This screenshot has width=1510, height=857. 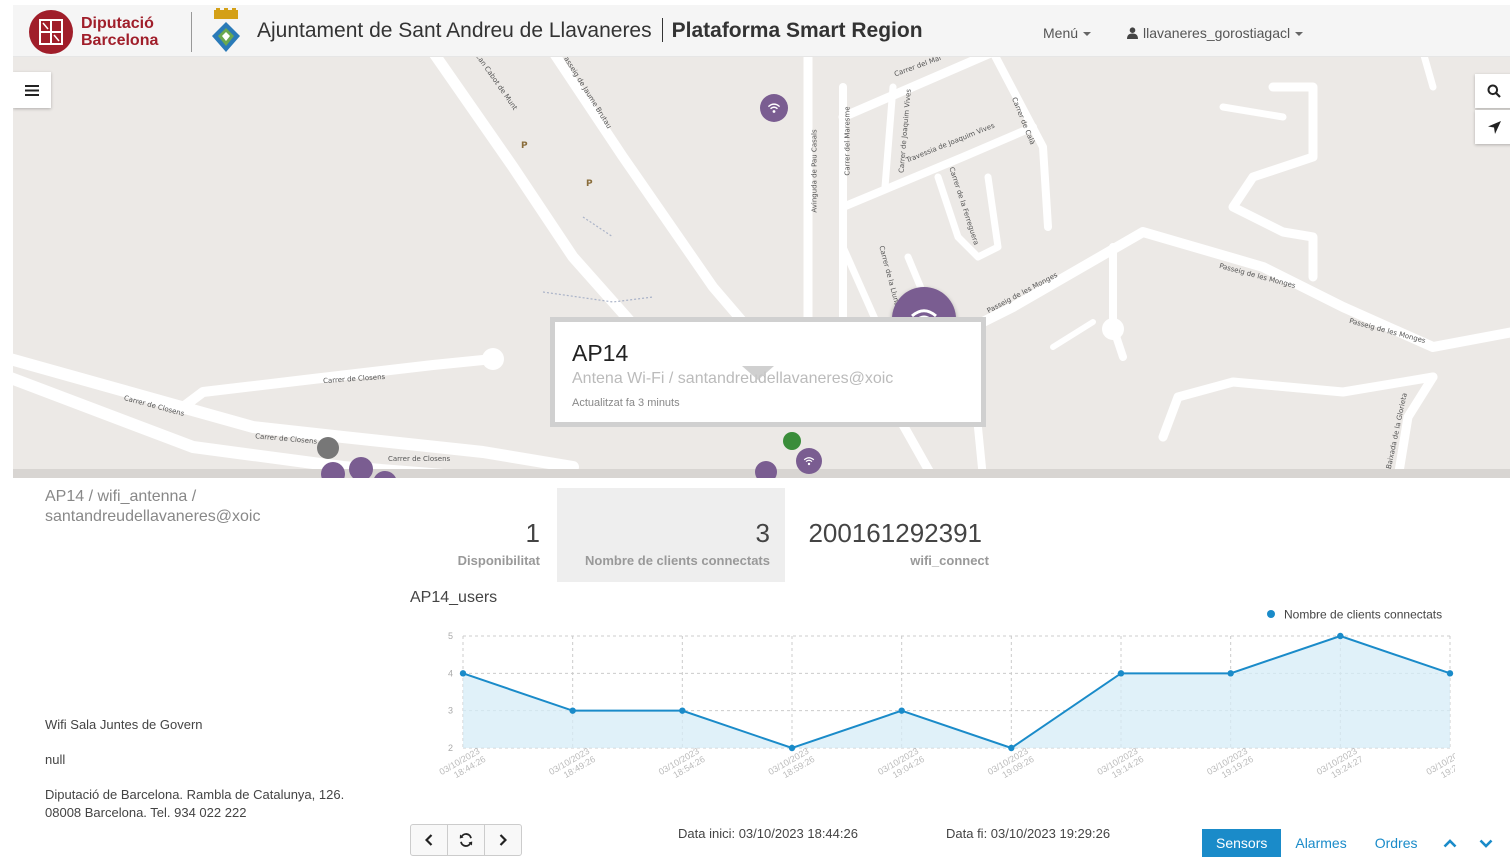 I want to click on diputacio-logo: Diputació Barcelona, so click(x=93, y=32).